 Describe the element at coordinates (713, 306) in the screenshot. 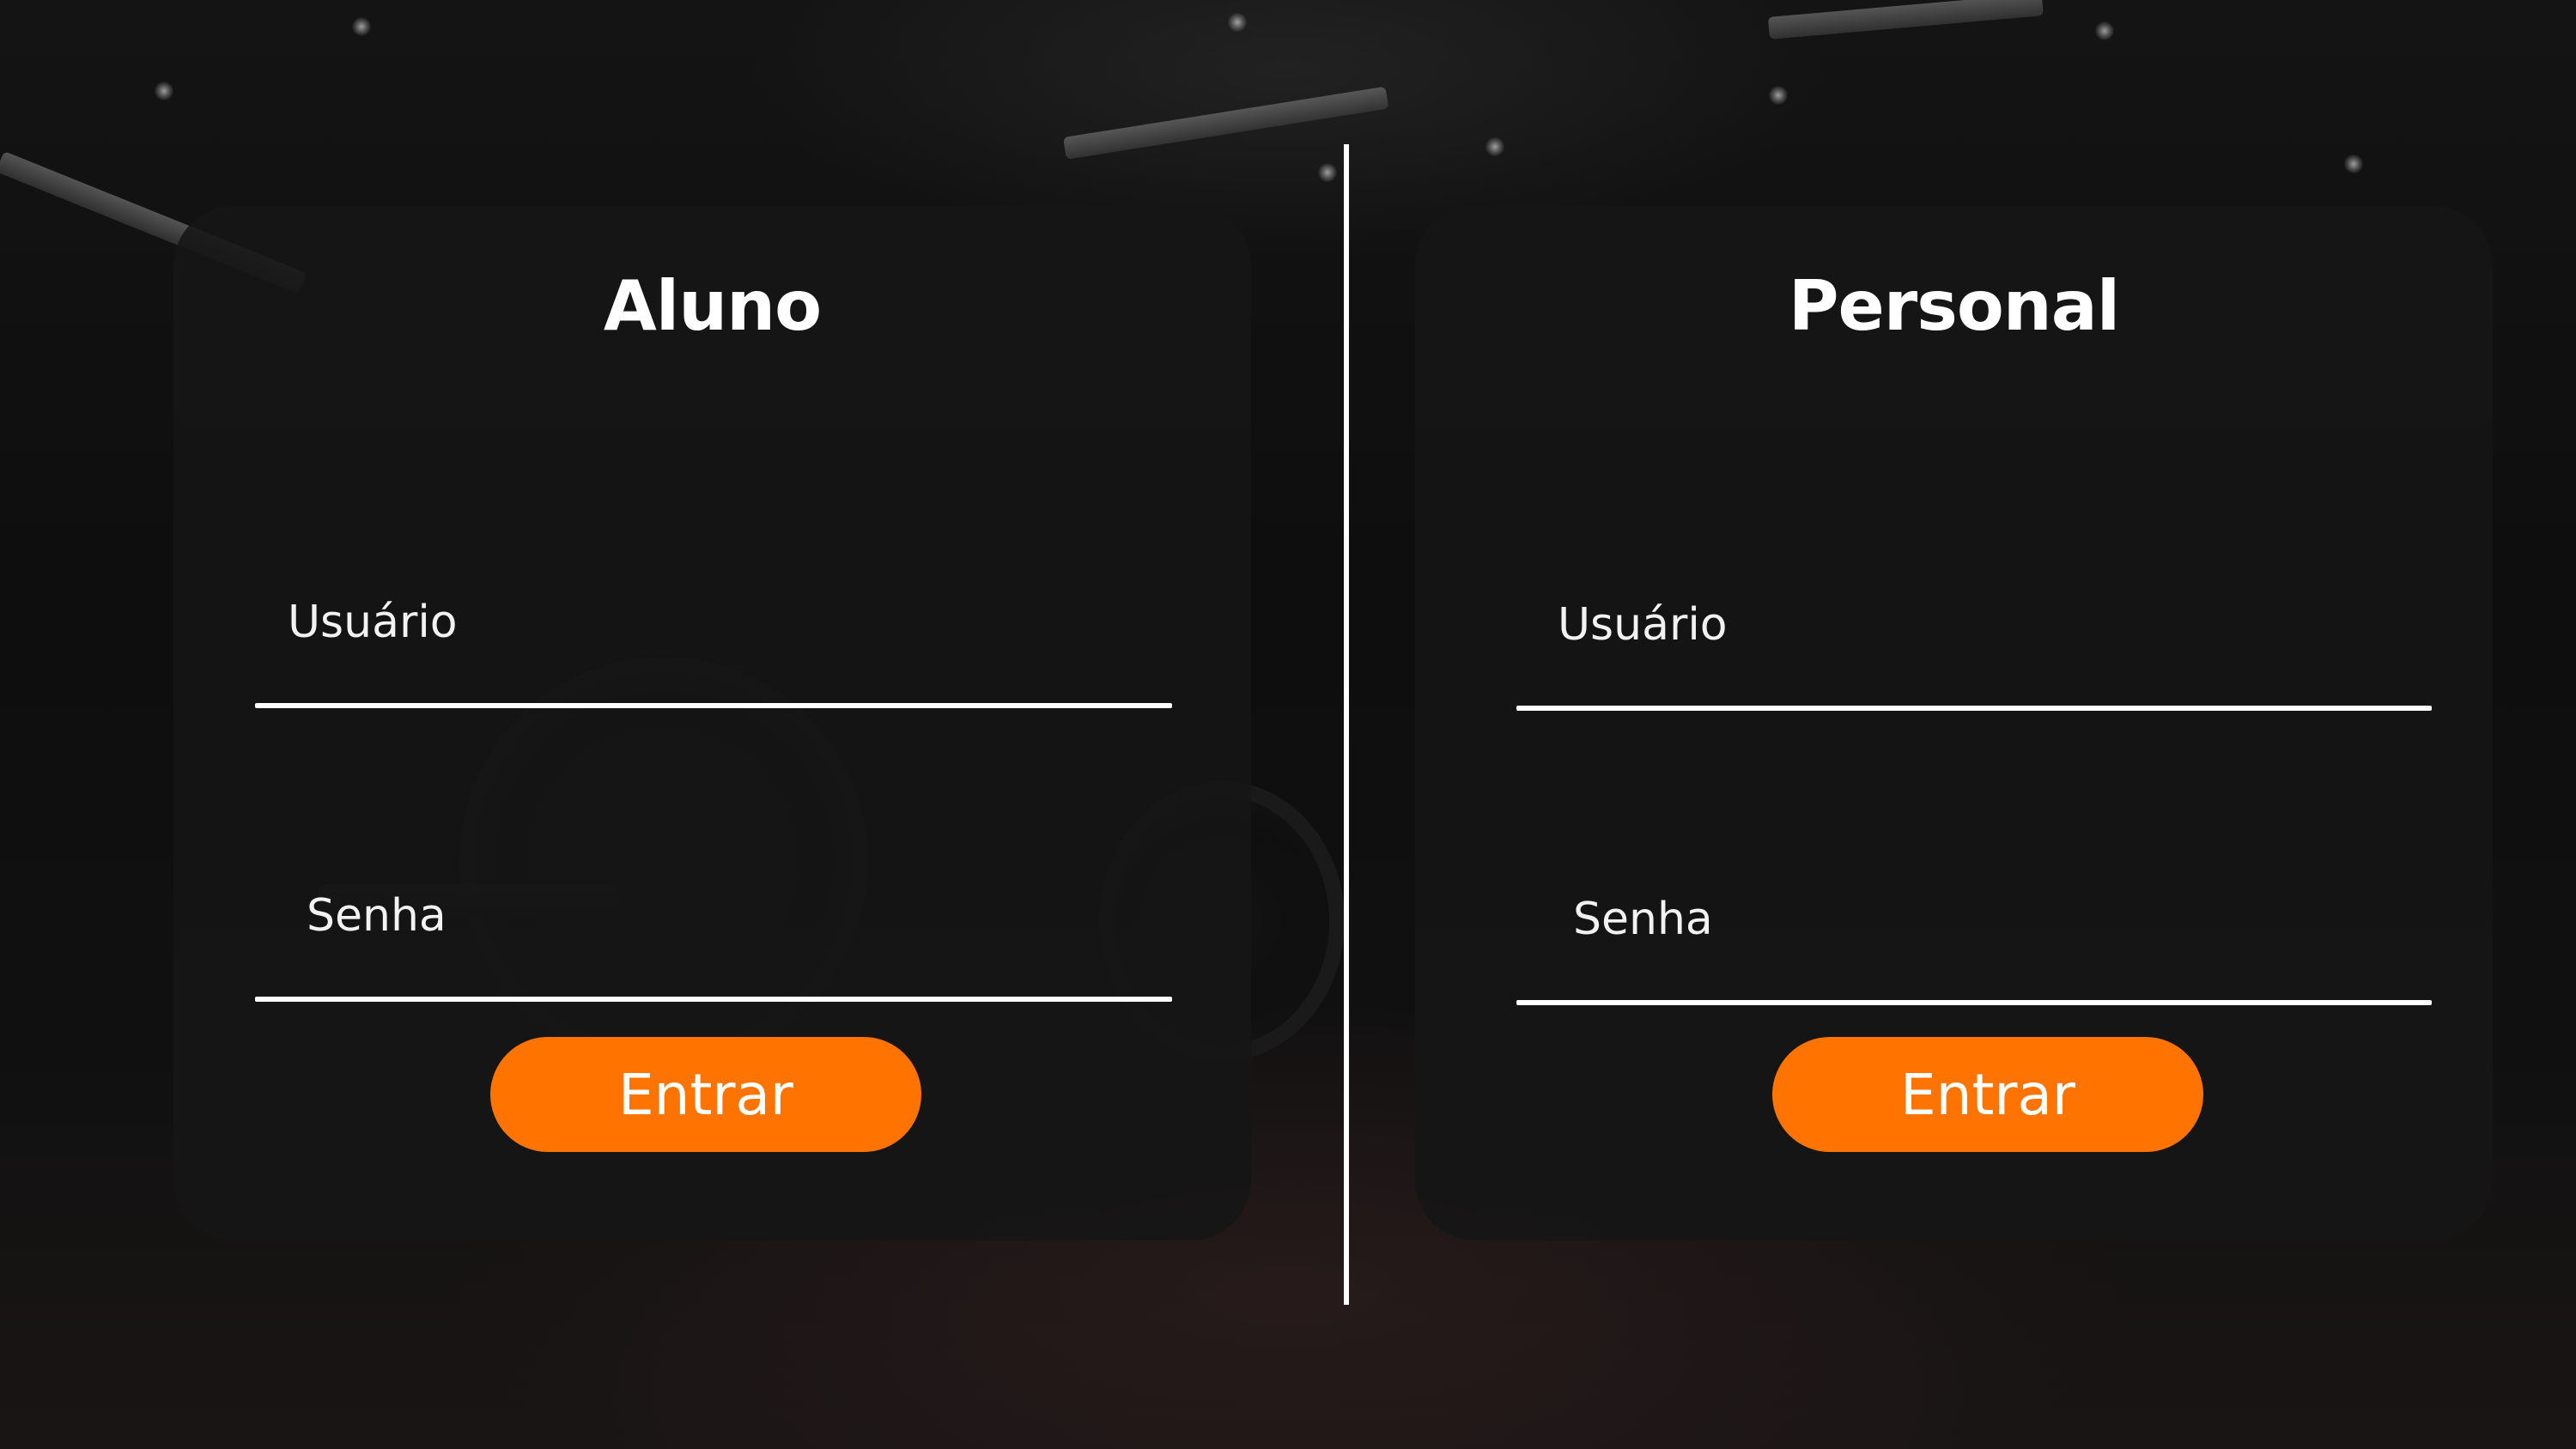

I see `aluno-card-title: Aluno` at that location.